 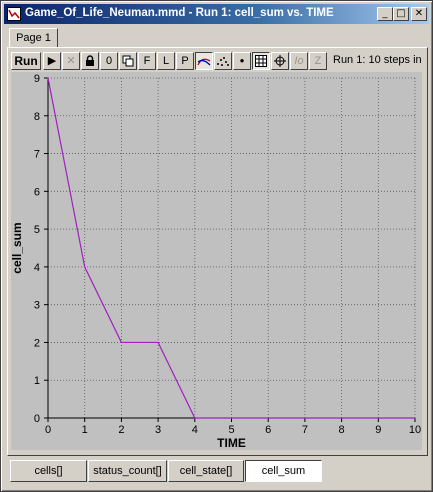 What do you see at coordinates (85, 430) in the screenshot?
I see `x-tick-label: 1` at bounding box center [85, 430].